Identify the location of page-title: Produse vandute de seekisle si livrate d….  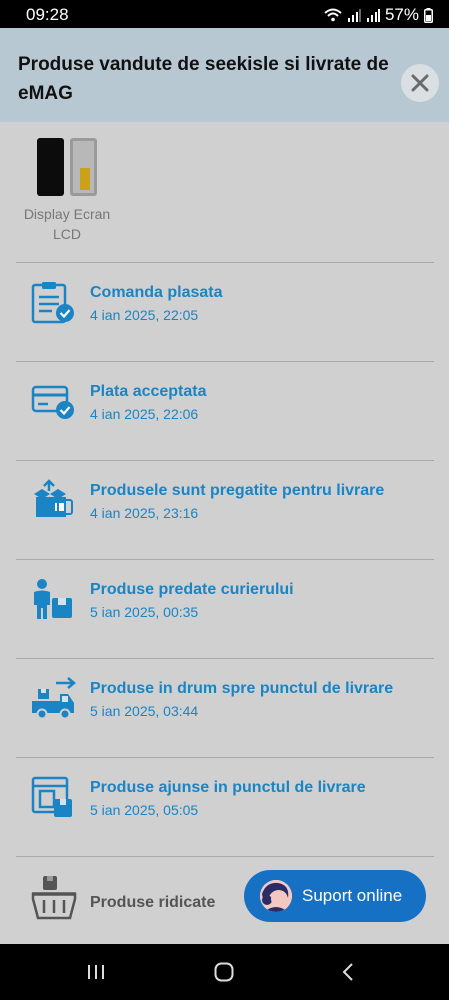
(203, 79).